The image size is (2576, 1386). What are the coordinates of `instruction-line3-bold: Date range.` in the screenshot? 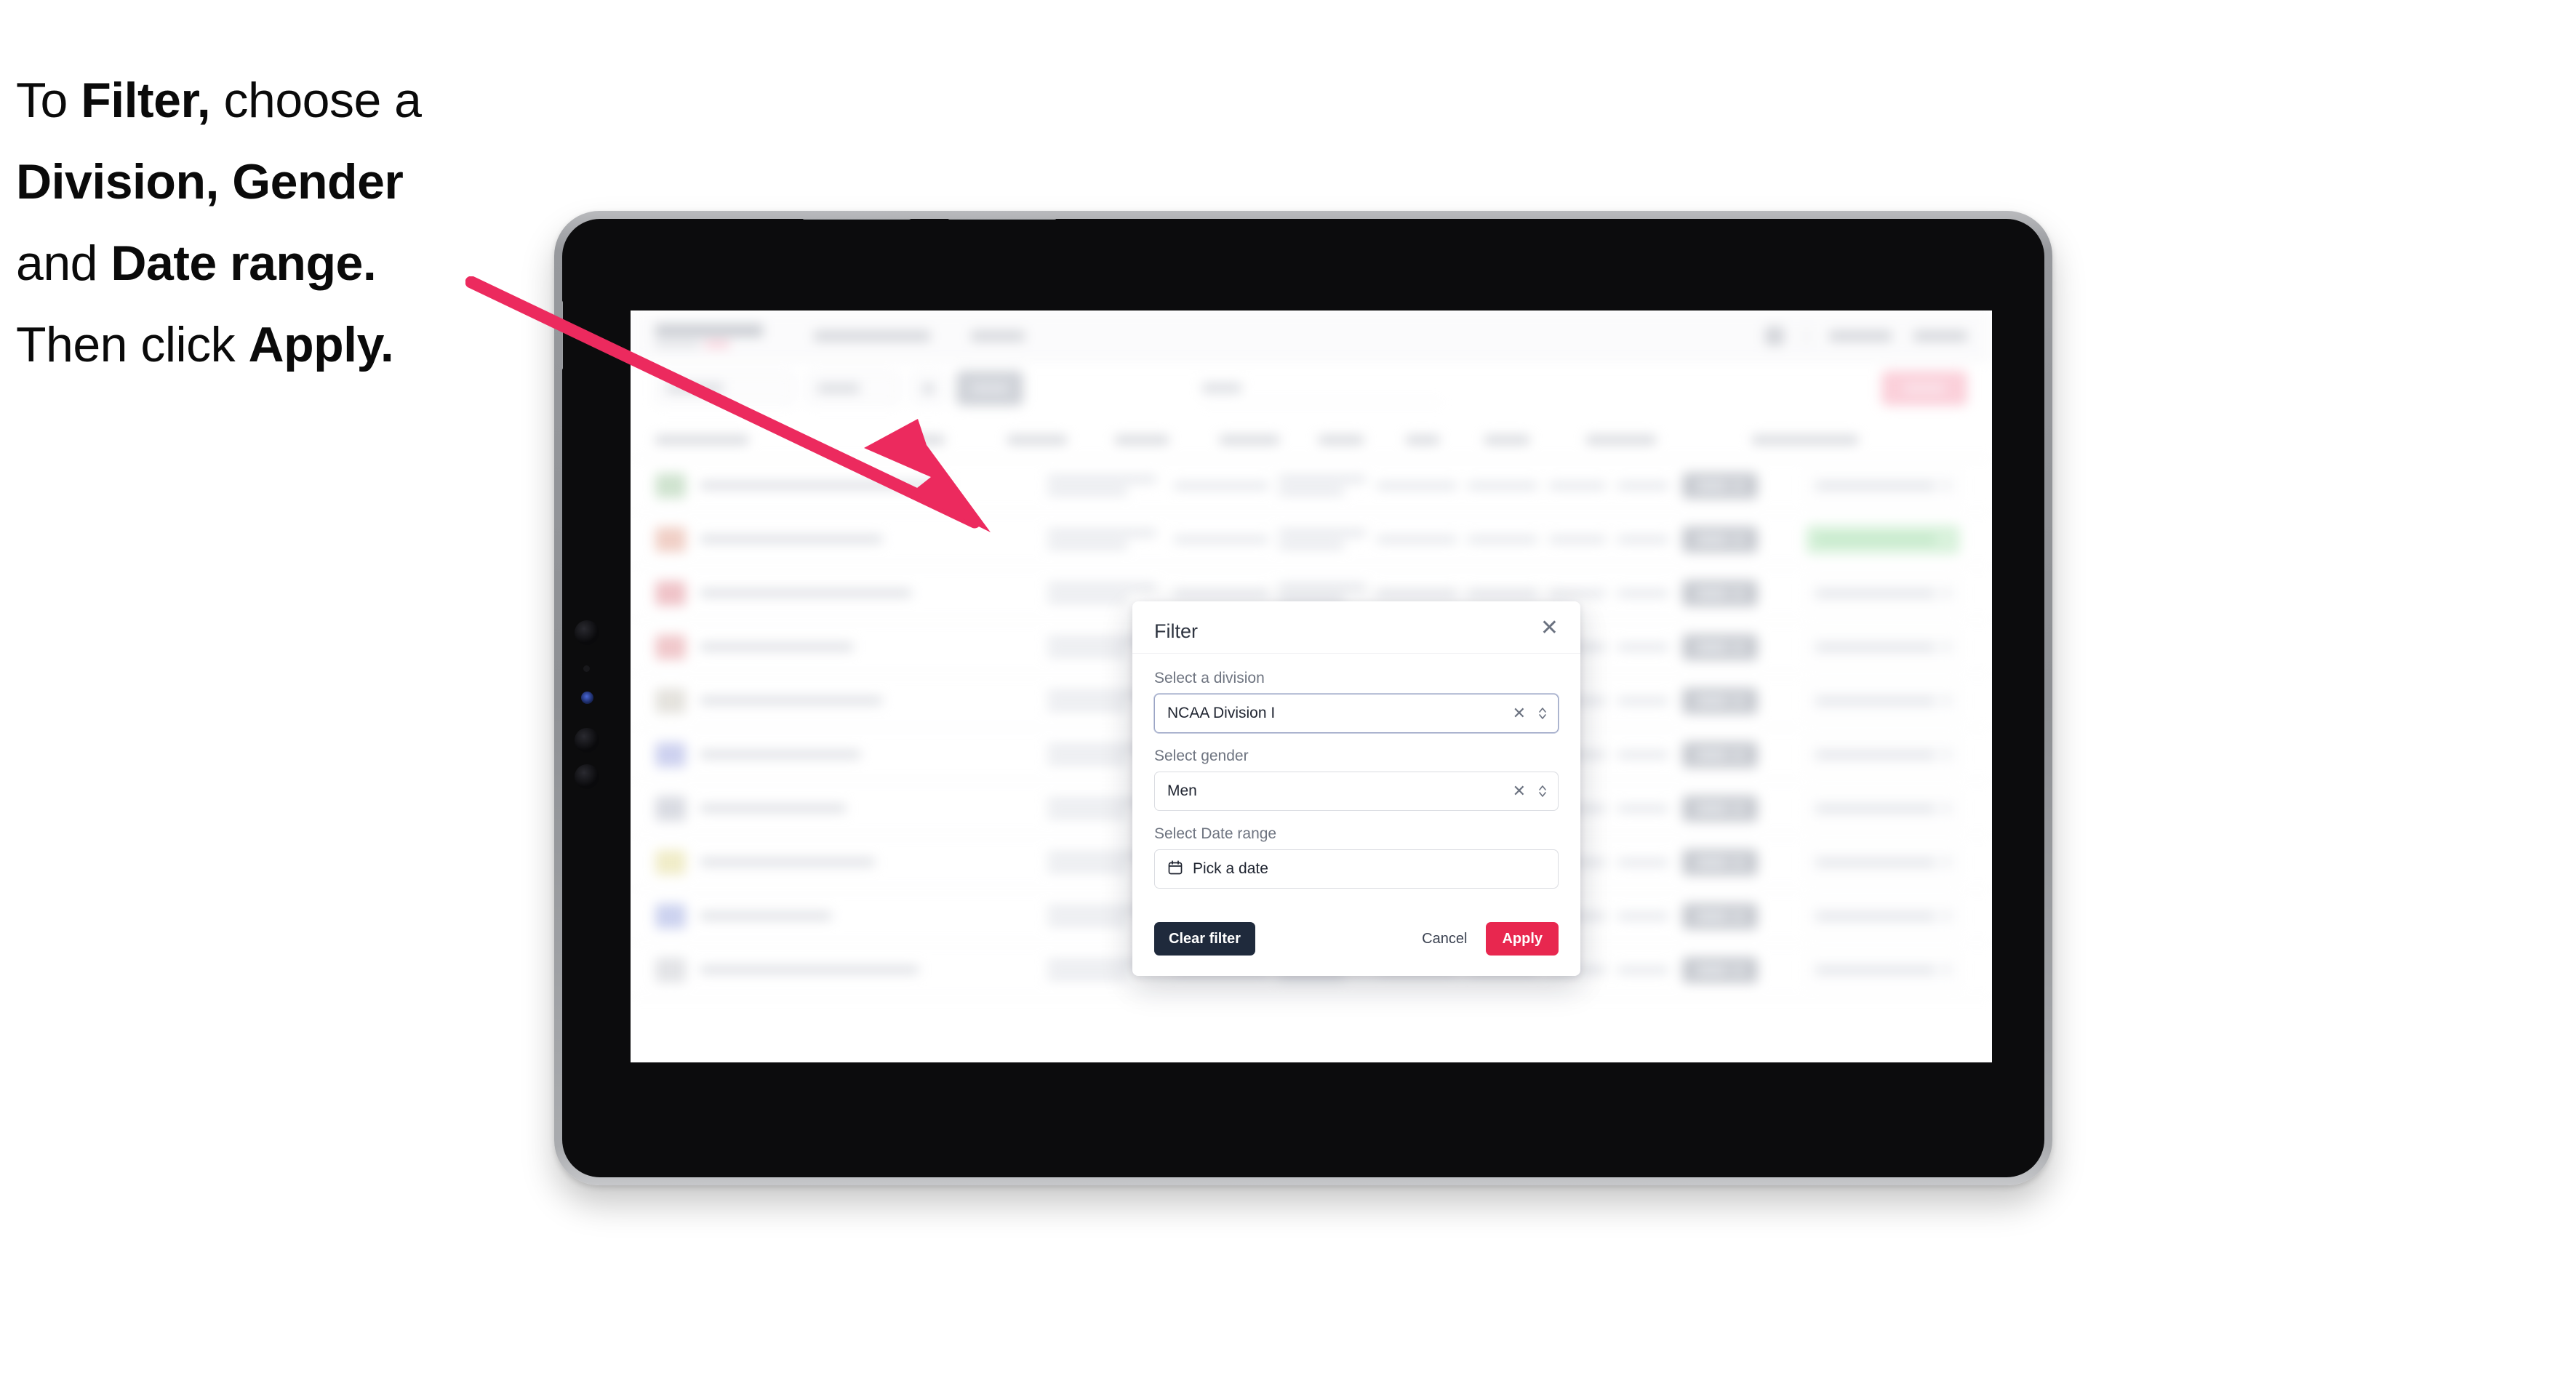 It's located at (244, 263).